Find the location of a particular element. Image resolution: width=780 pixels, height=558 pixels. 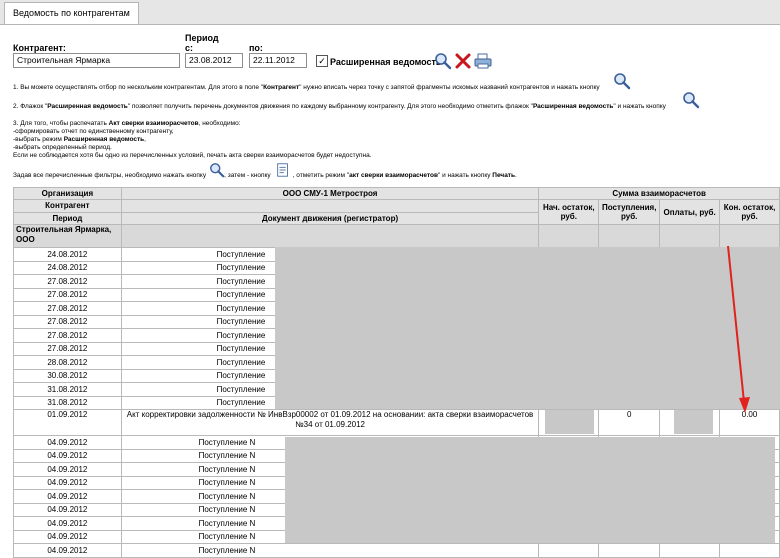

table-row: 04.09.2012 Поступление N is located at coordinates (396, 550).